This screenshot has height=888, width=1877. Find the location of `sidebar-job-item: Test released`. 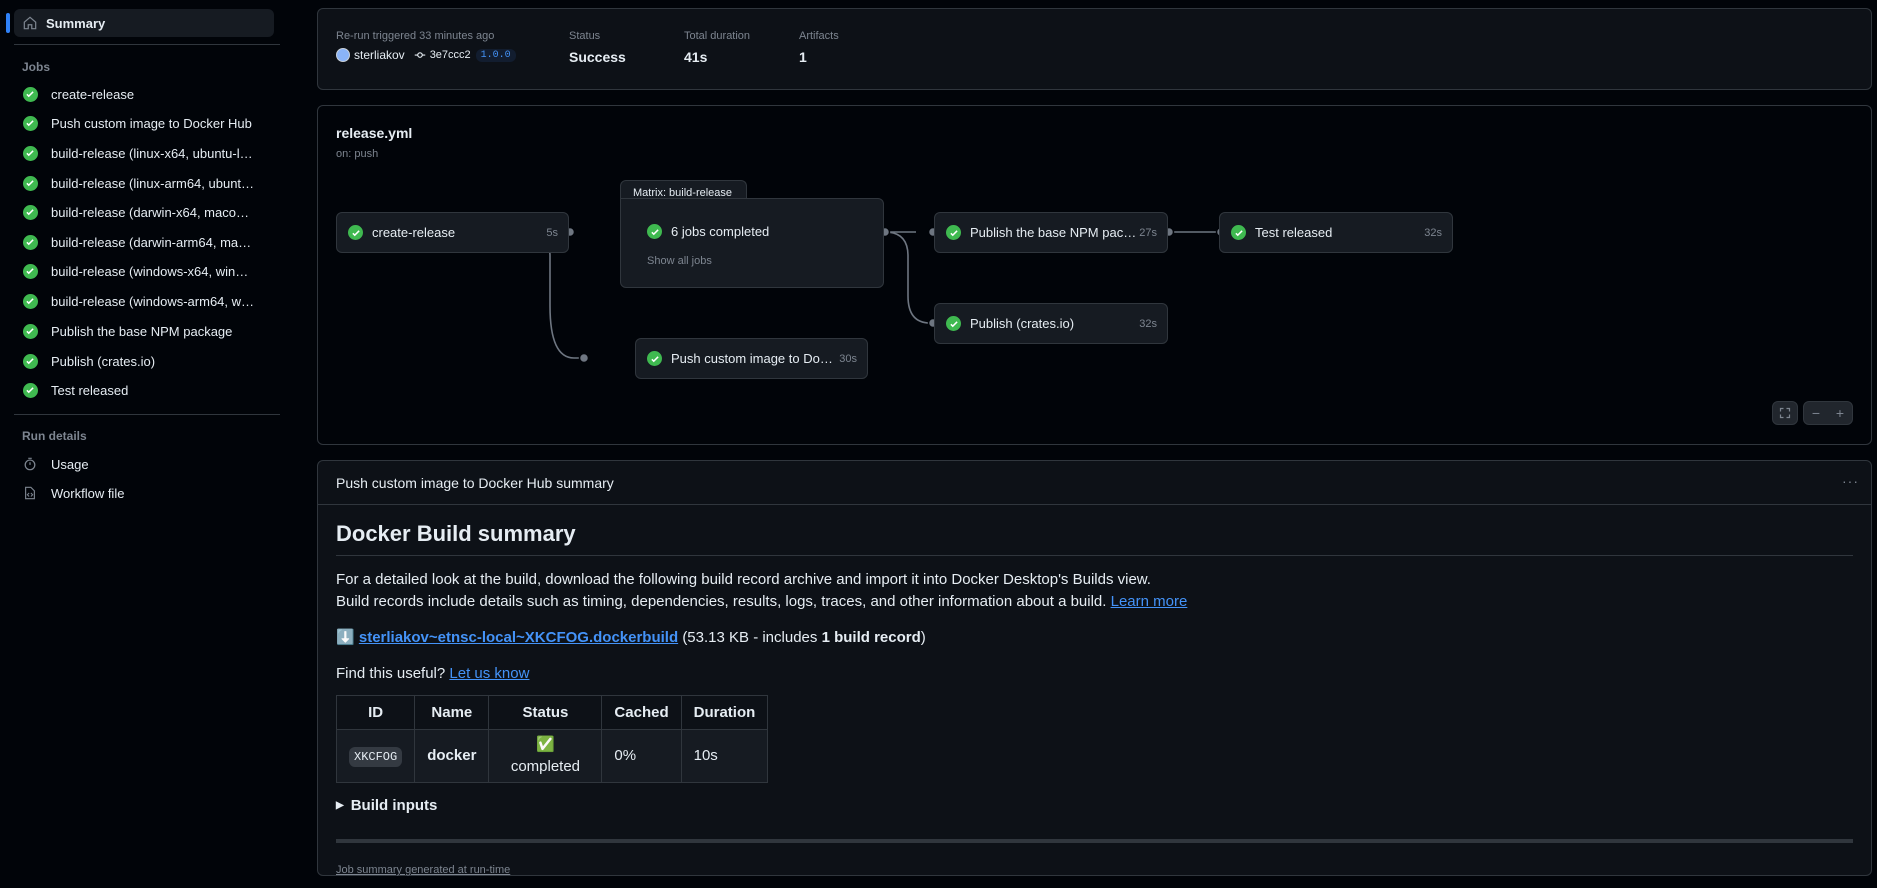

sidebar-job-item: Test released is located at coordinates (144, 390).